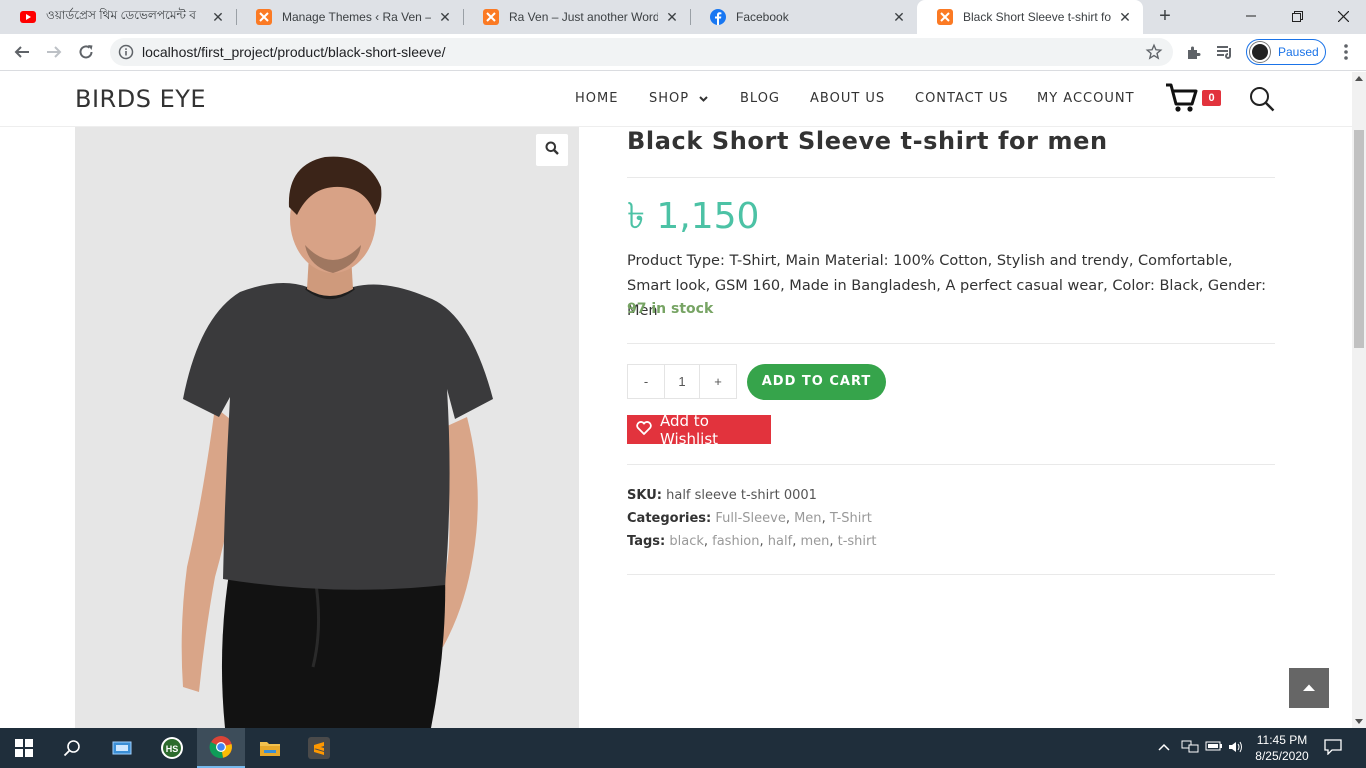 The width and height of the screenshot is (1366, 768). What do you see at coordinates (1282, 756) in the screenshot?
I see `clock-date: 8/25/2020` at bounding box center [1282, 756].